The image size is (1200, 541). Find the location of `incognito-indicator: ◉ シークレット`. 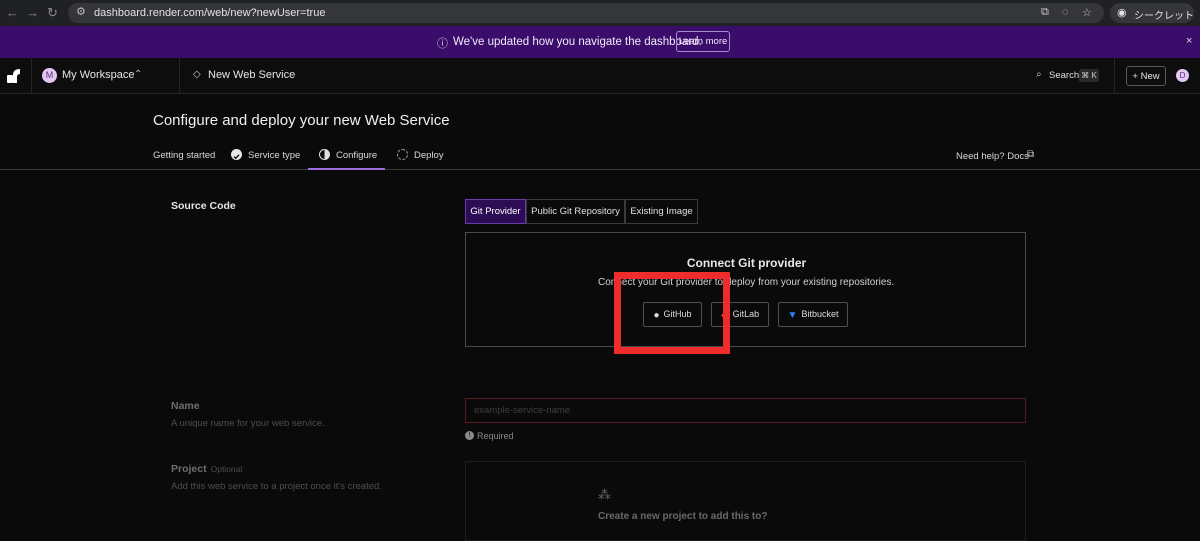

incognito-indicator: ◉ シークレット is located at coordinates (1152, 13).